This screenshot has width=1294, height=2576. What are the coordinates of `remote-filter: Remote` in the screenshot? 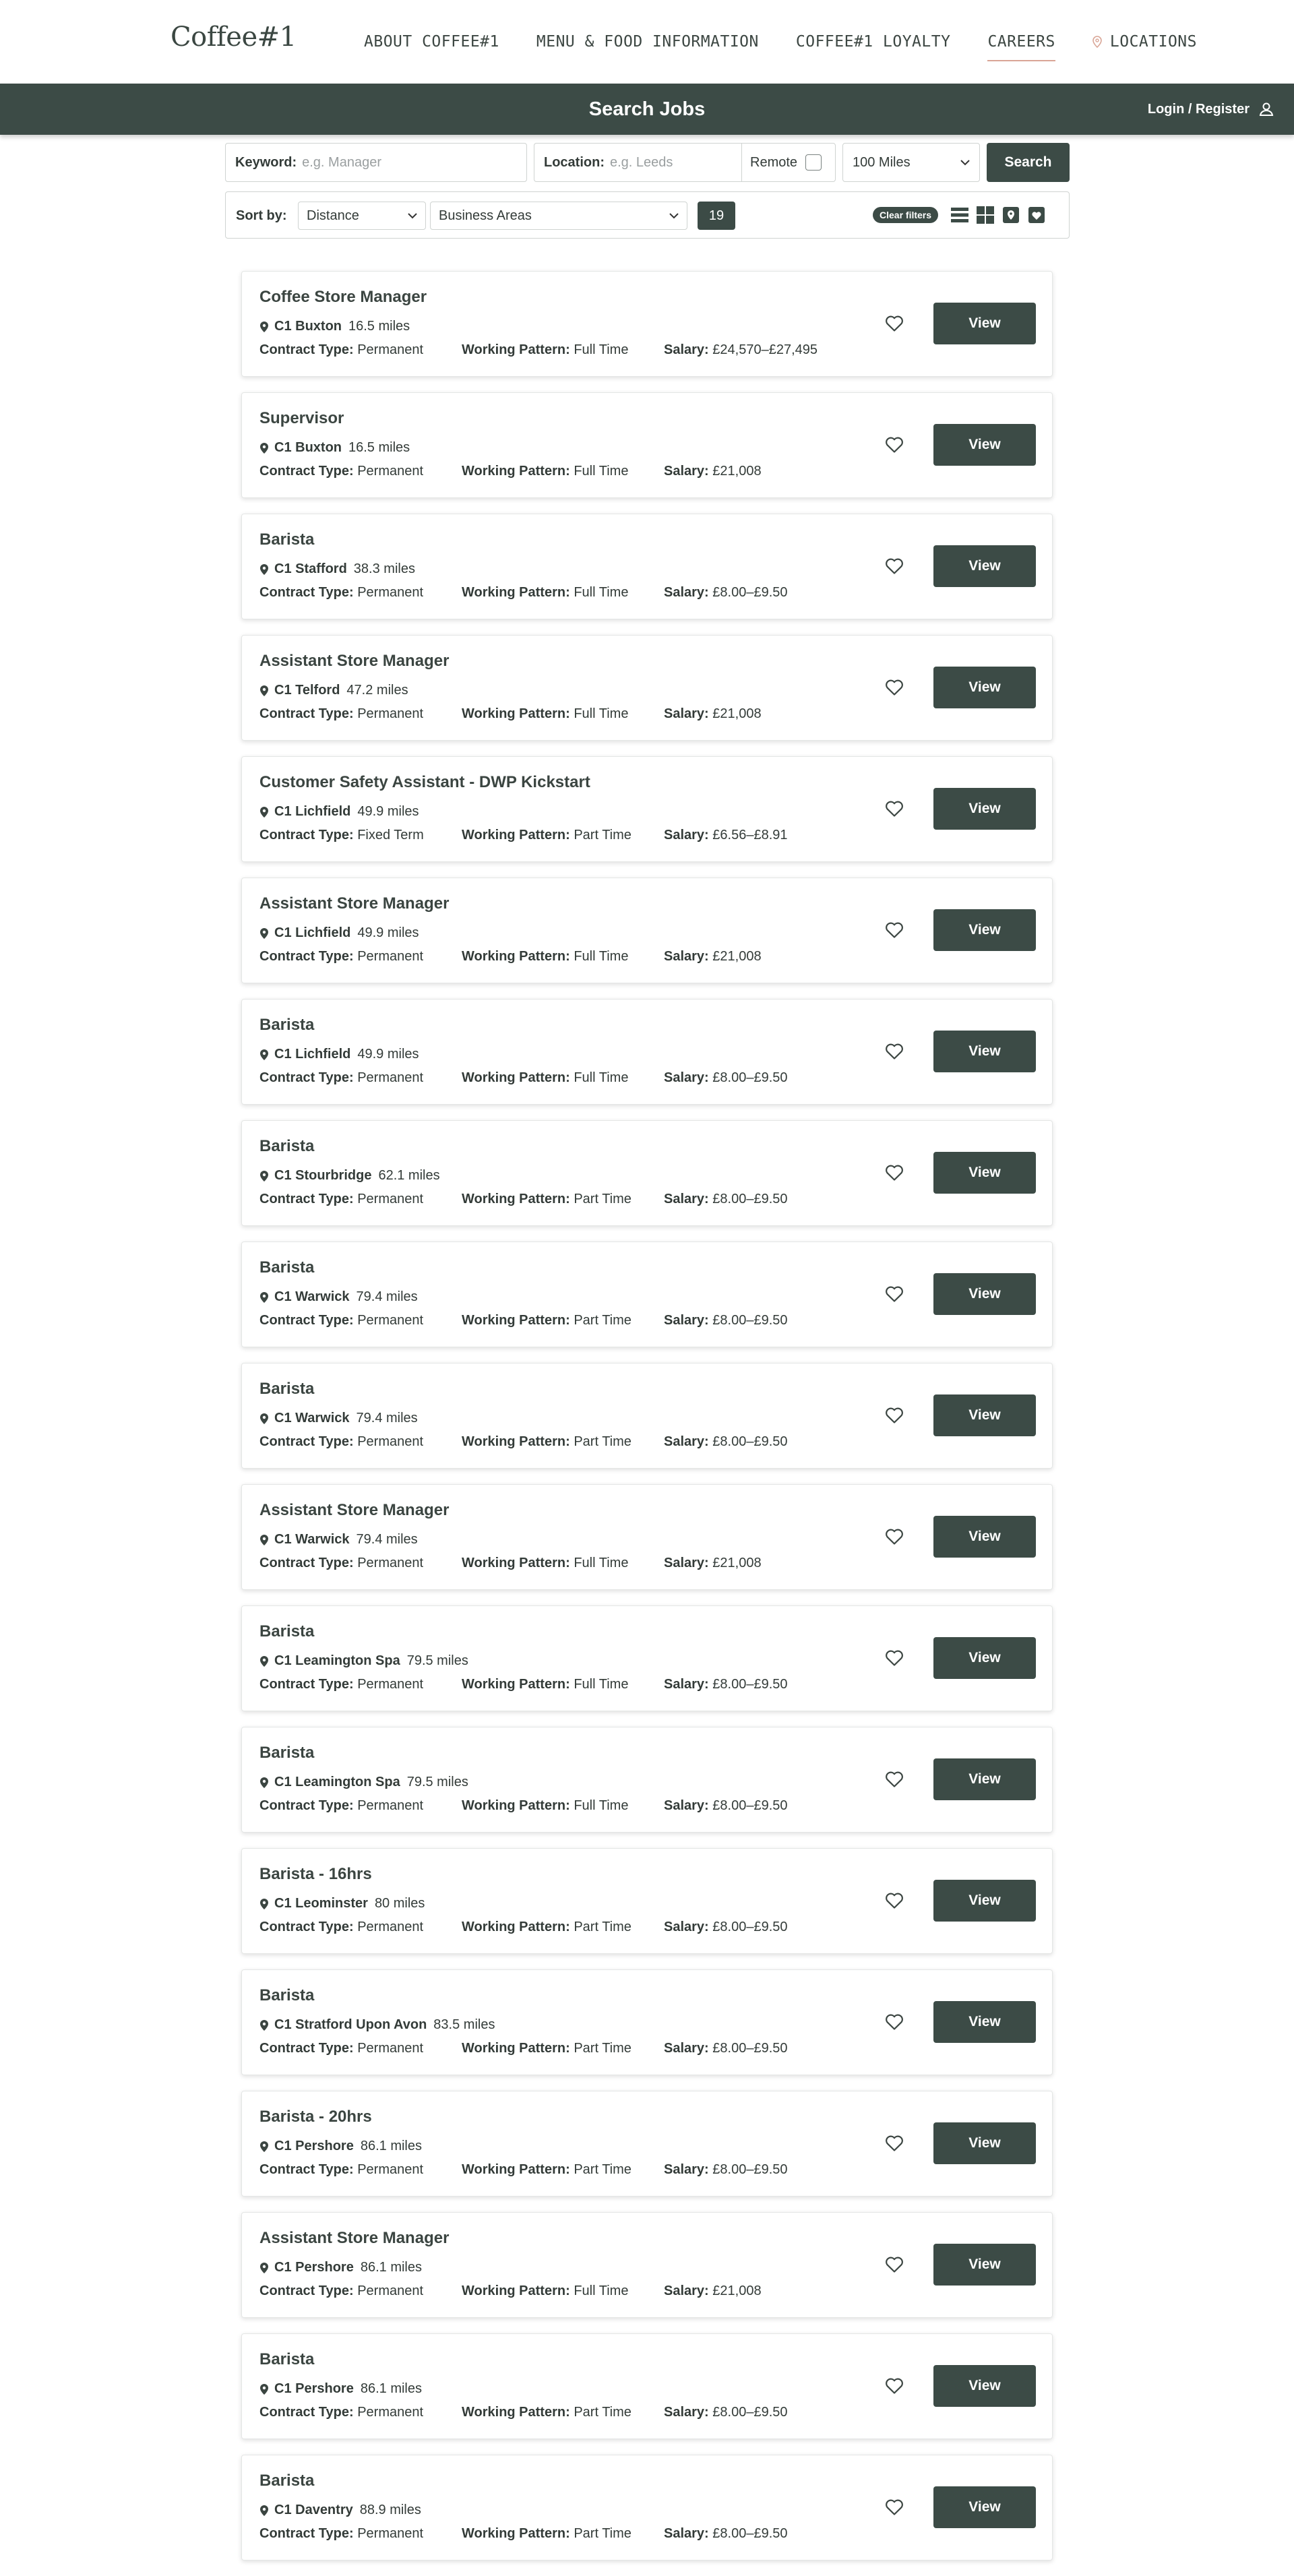 It's located at (788, 163).